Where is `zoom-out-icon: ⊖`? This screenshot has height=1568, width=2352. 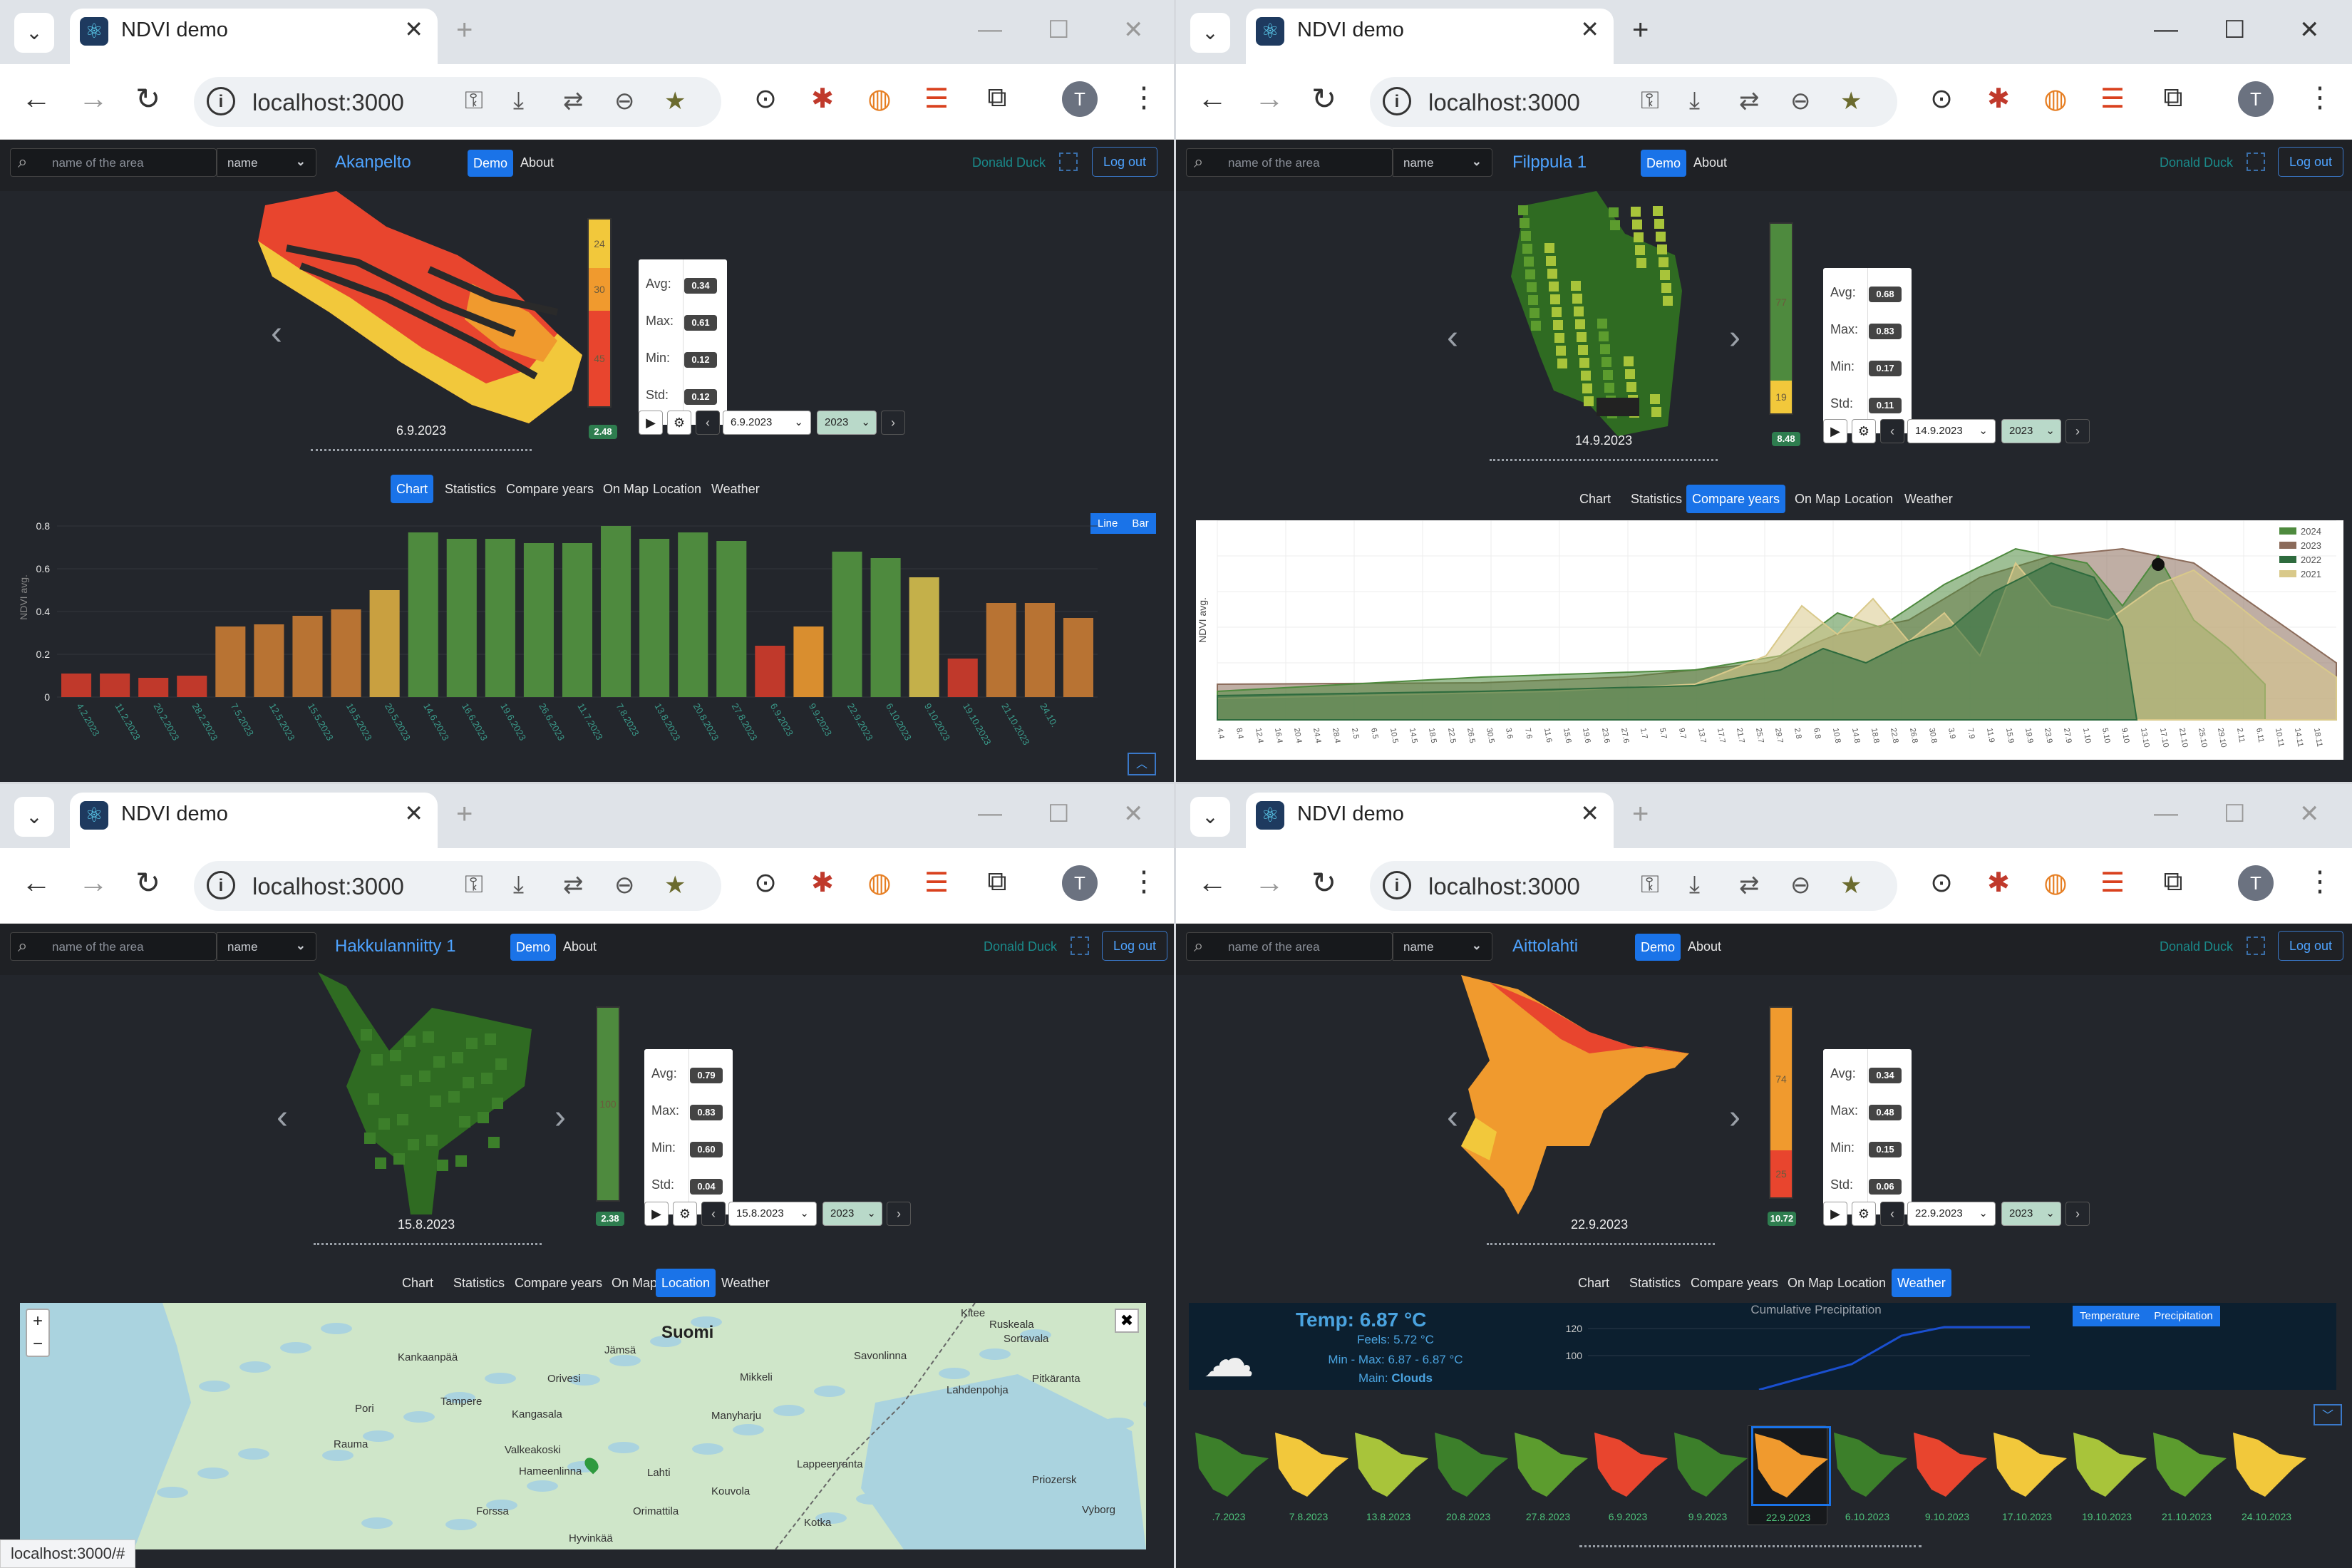 zoom-out-icon: ⊖ is located at coordinates (1801, 885).